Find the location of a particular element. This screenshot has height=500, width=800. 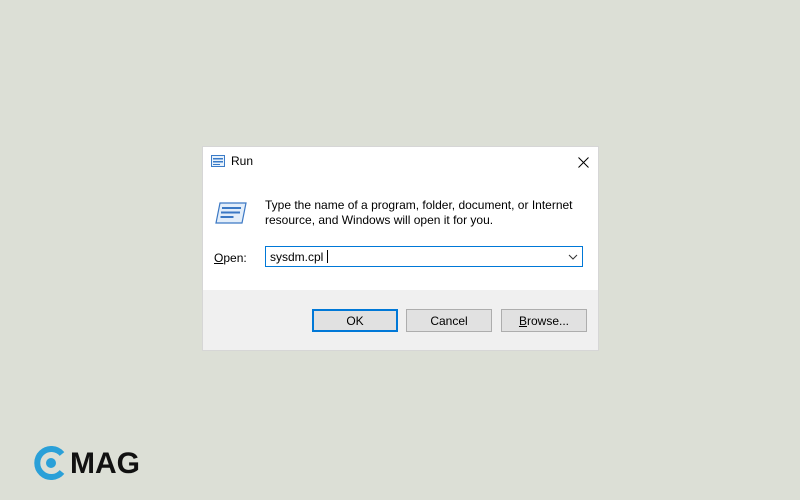

open-label-rest: pen: is located at coordinates (235, 258).